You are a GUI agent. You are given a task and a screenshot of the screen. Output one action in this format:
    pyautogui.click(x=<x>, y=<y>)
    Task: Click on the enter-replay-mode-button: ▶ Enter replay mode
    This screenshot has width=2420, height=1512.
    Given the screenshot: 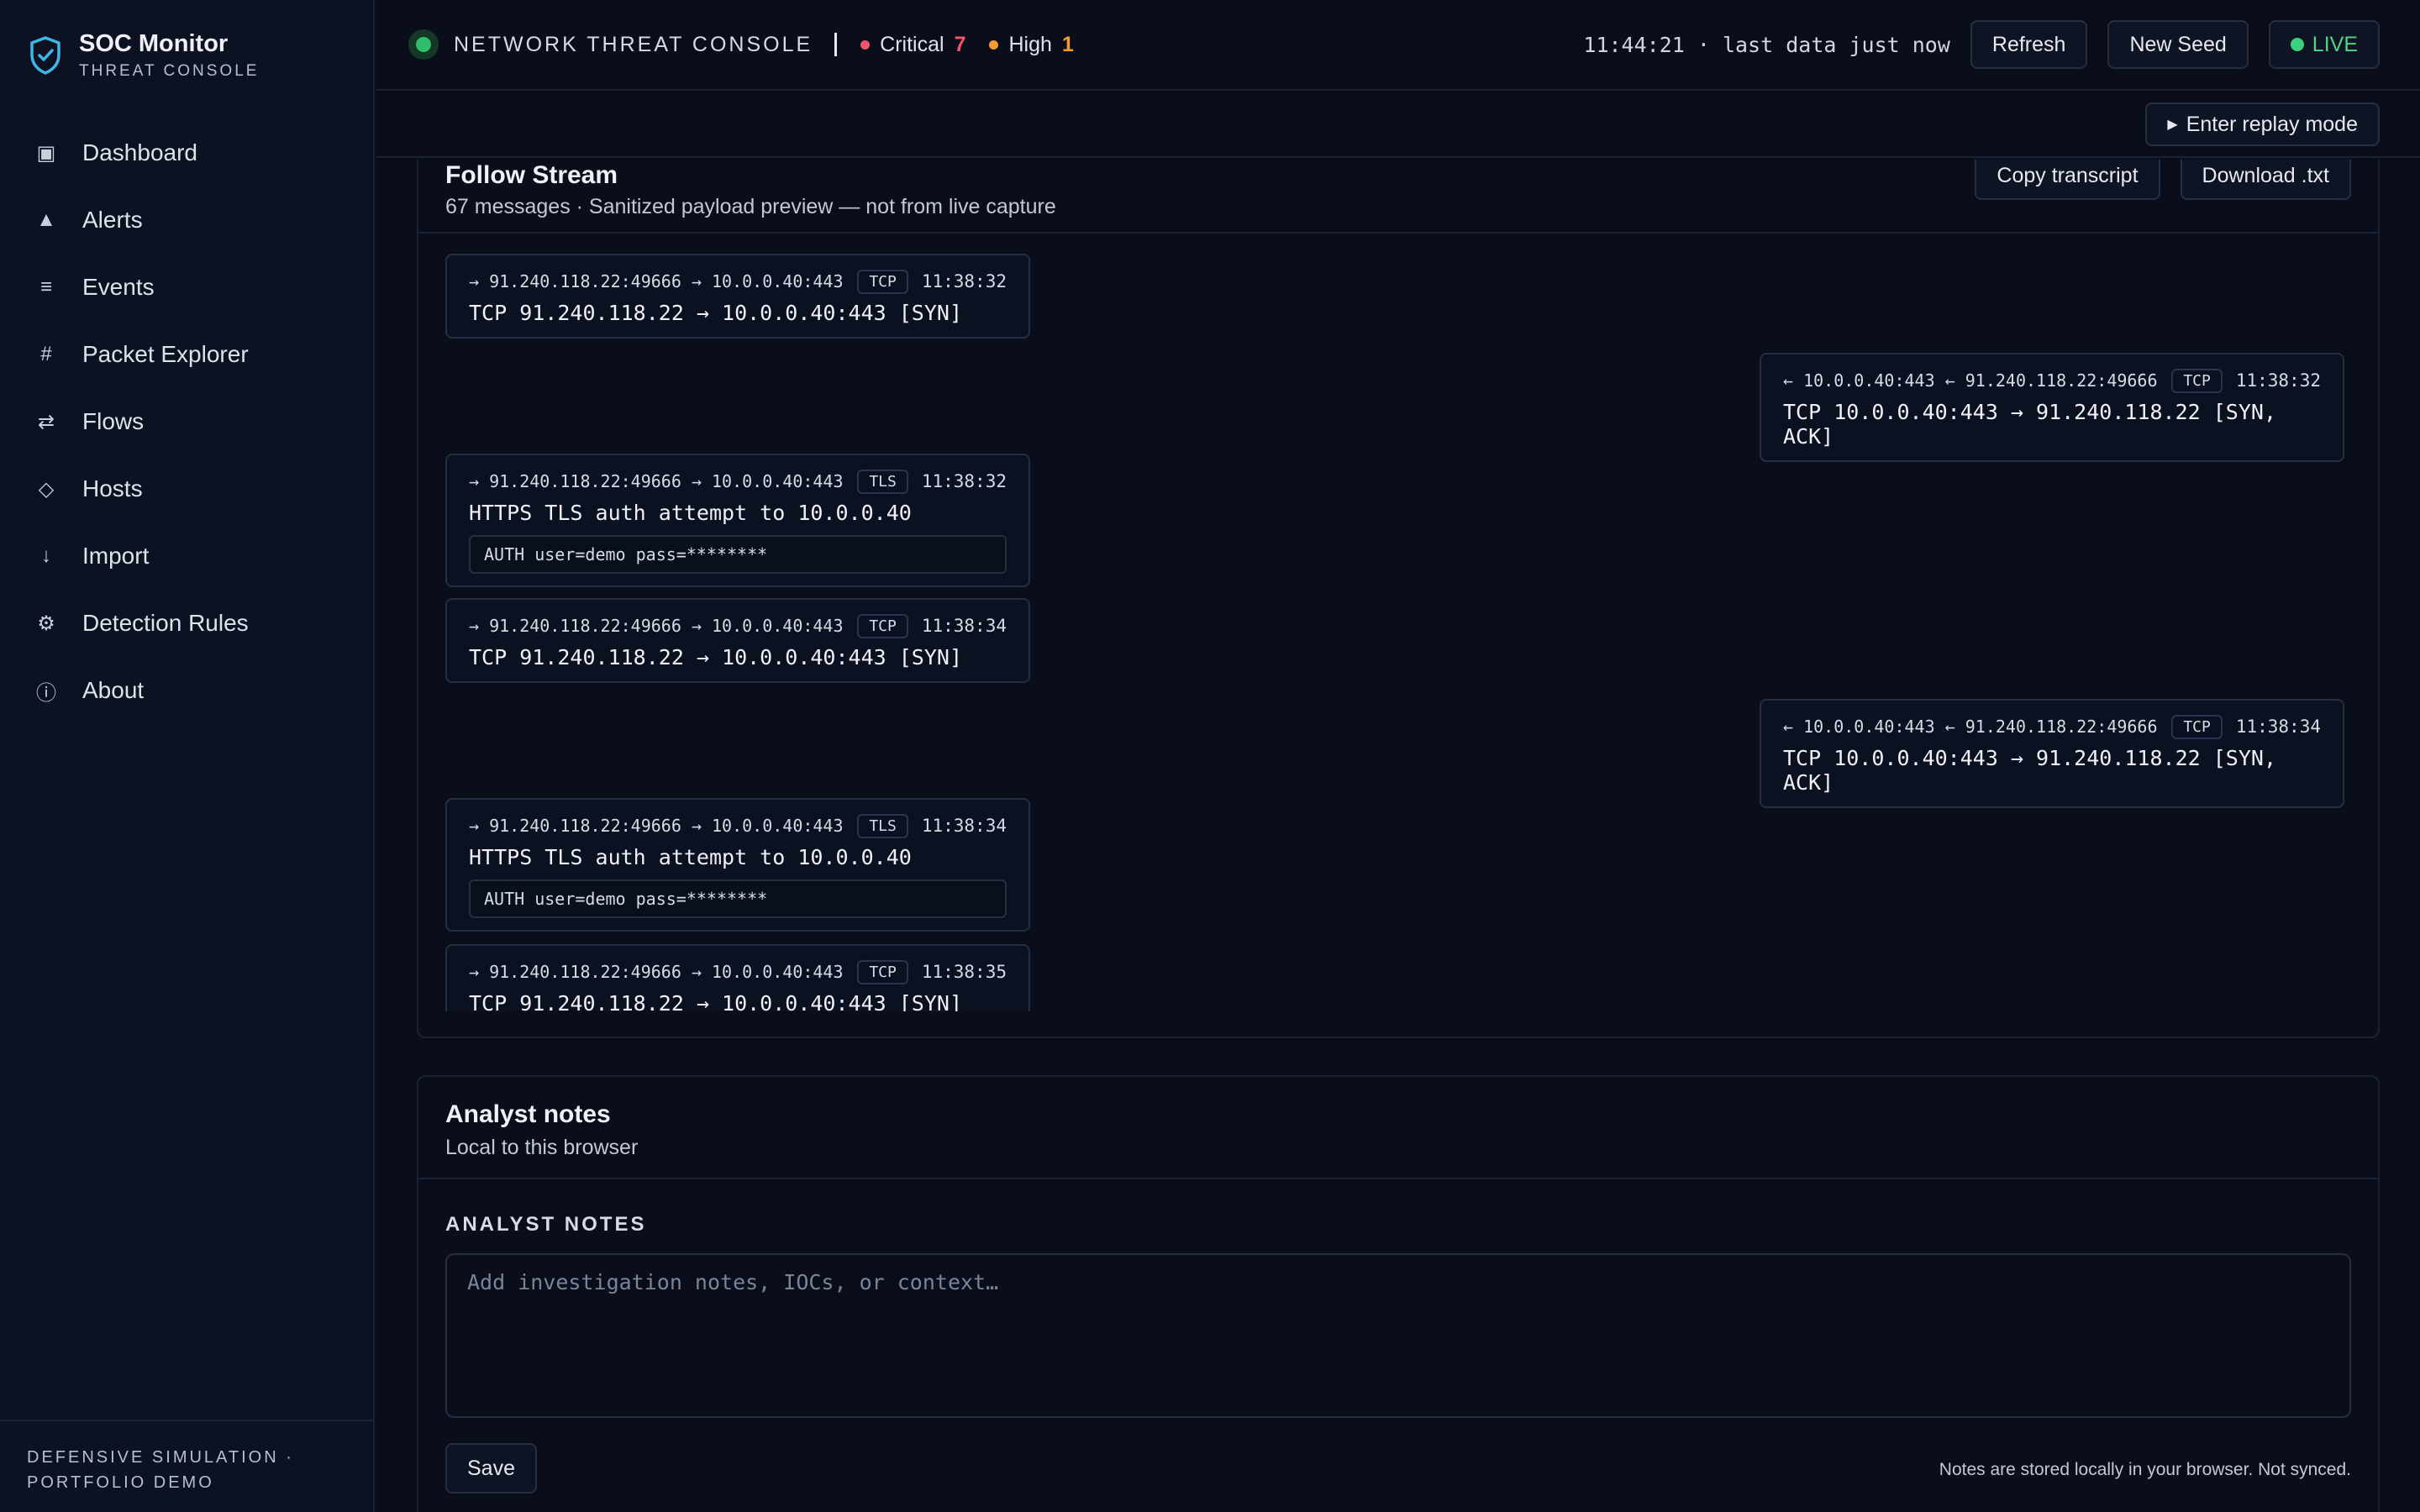 What is the action you would take?
    pyautogui.click(x=2263, y=124)
    